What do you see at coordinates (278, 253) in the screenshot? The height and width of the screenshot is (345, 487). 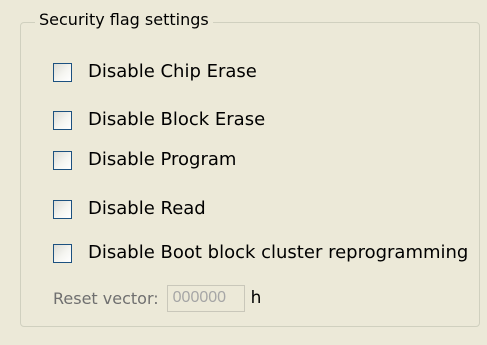 I see `checkbox-label: Disable Boot block cluster reprogramming` at bounding box center [278, 253].